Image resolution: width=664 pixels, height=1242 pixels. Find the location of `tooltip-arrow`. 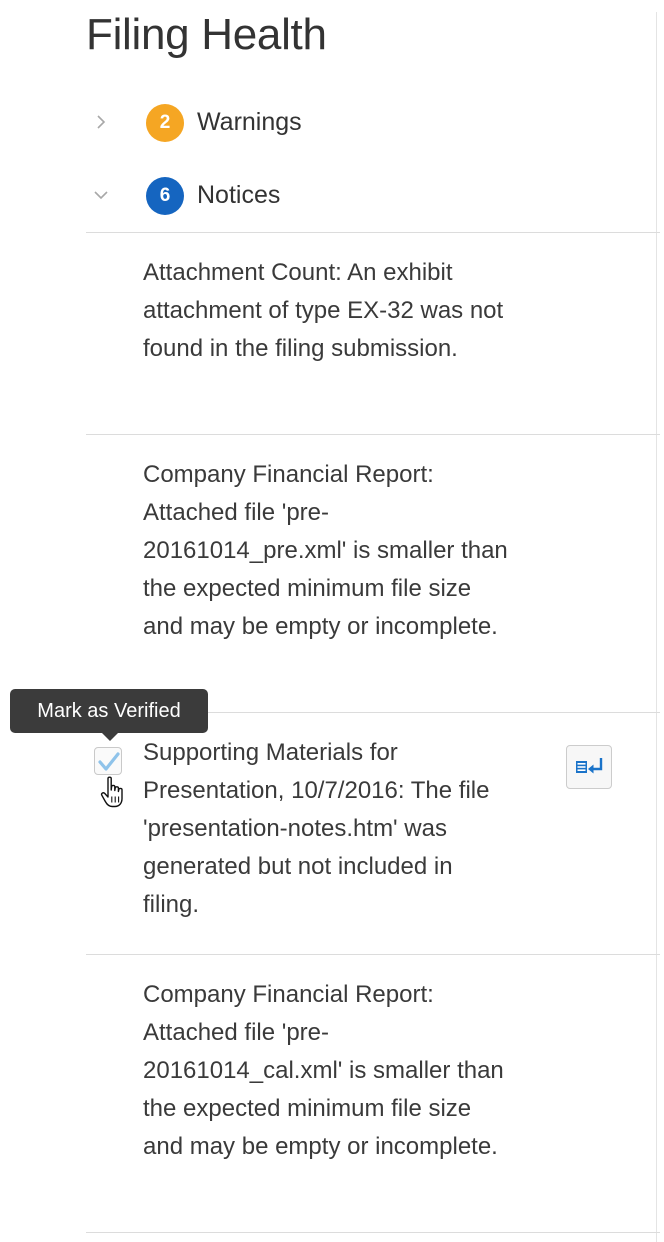

tooltip-arrow is located at coordinates (110, 737).